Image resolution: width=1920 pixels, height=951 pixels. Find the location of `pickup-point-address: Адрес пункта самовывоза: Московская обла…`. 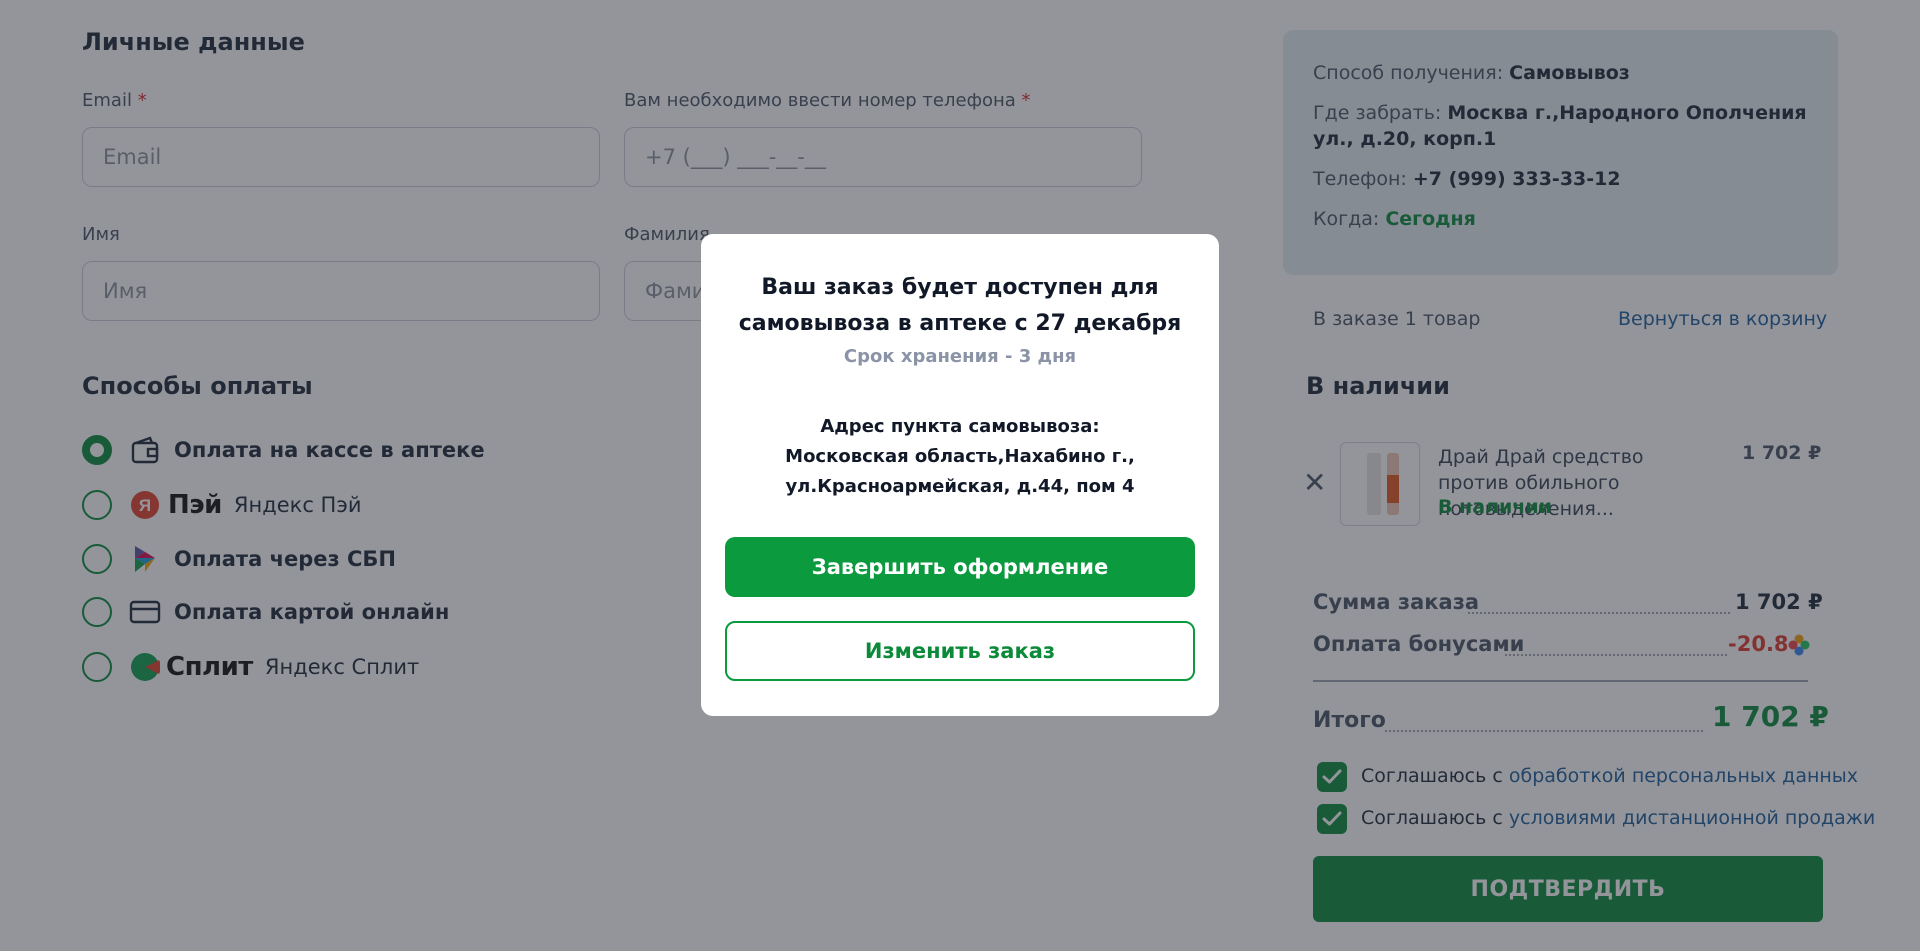

pickup-point-address: Адрес пункта самовывоза: Московская обла… is located at coordinates (960, 457).